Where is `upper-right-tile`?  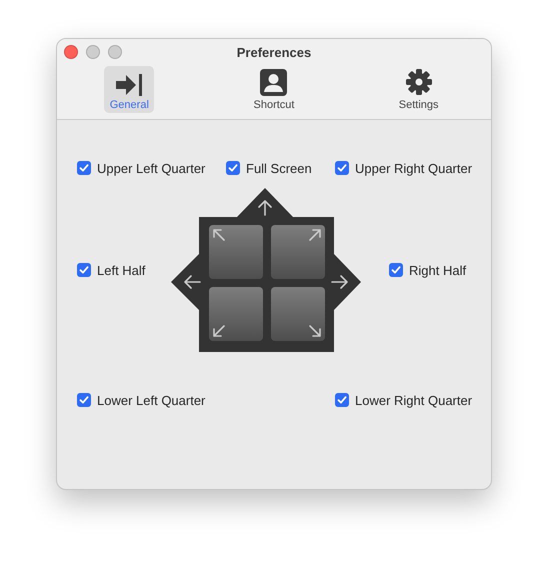
upper-right-tile is located at coordinates (298, 252).